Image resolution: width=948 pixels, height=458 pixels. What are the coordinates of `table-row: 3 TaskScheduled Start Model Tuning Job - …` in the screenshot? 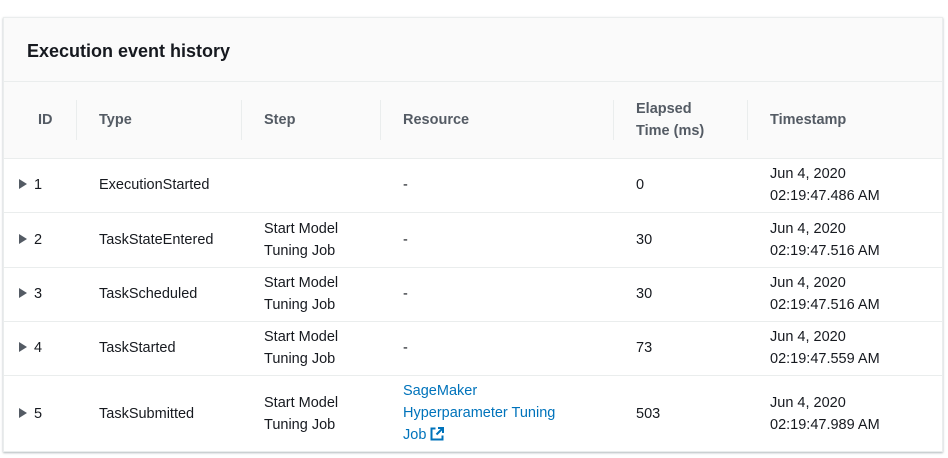 It's located at (473, 294).